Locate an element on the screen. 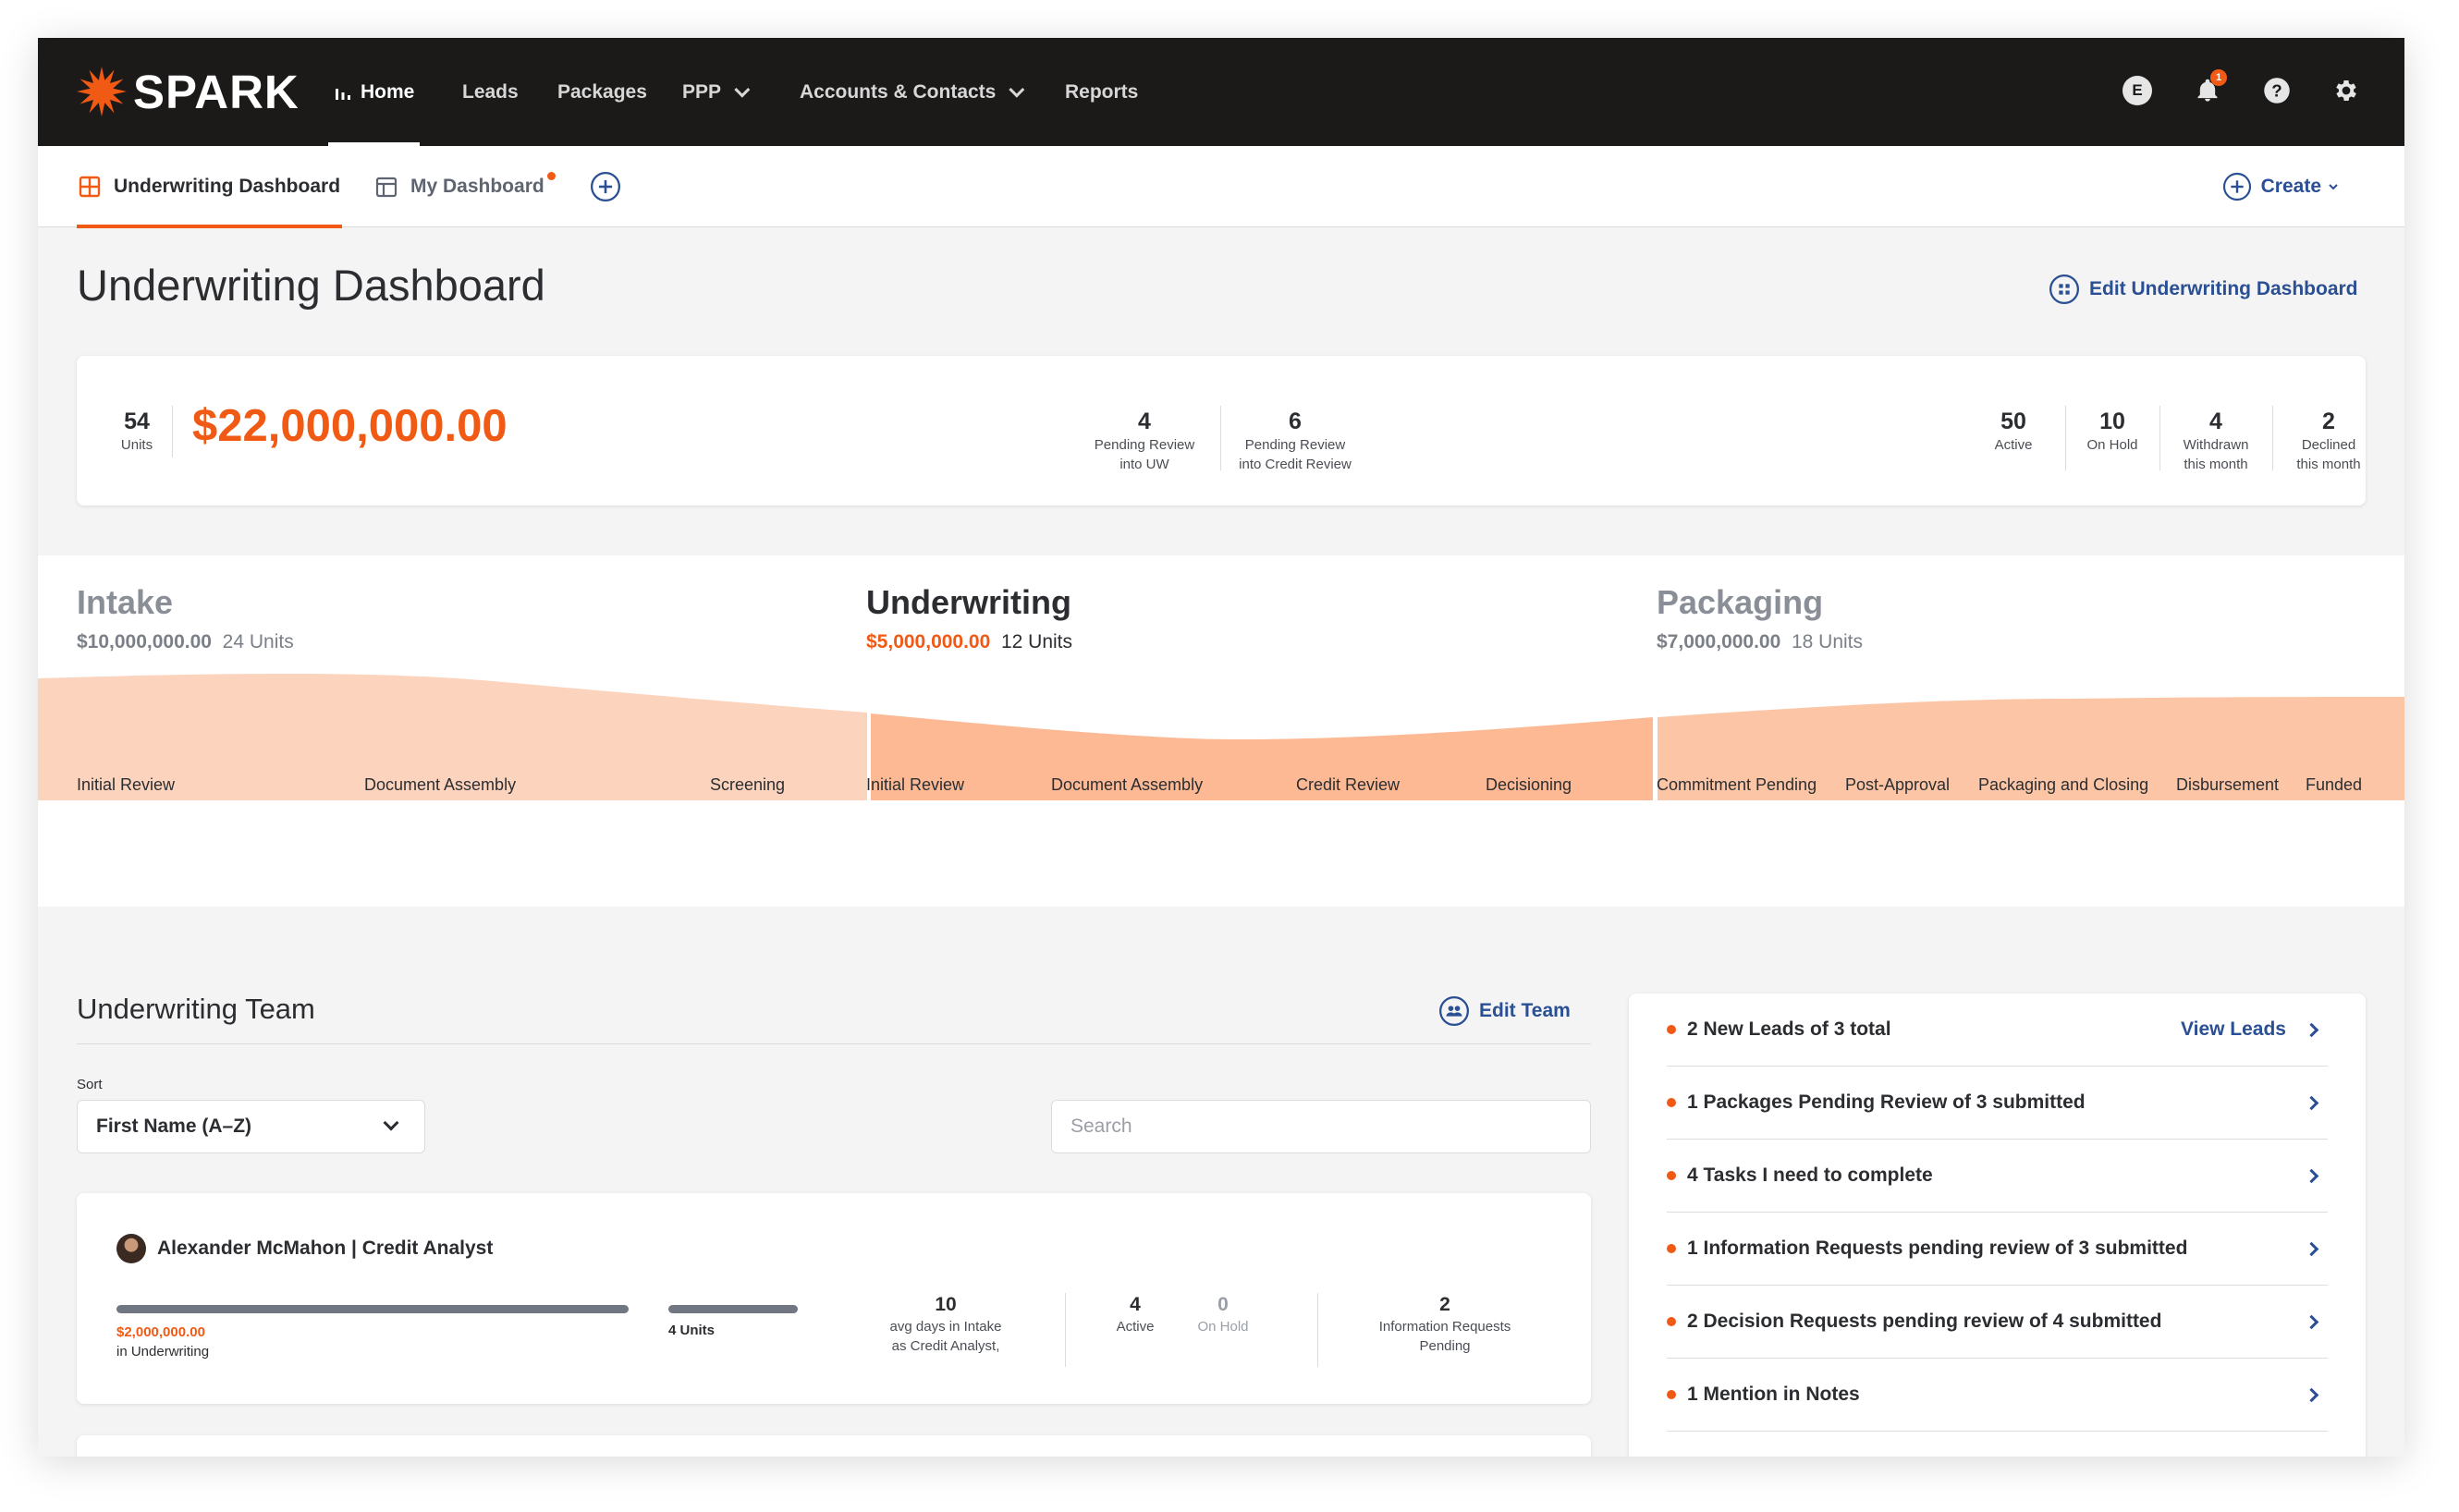  tab-underwriting-dashboard: Underwriting Dashboard is located at coordinates (209, 187).